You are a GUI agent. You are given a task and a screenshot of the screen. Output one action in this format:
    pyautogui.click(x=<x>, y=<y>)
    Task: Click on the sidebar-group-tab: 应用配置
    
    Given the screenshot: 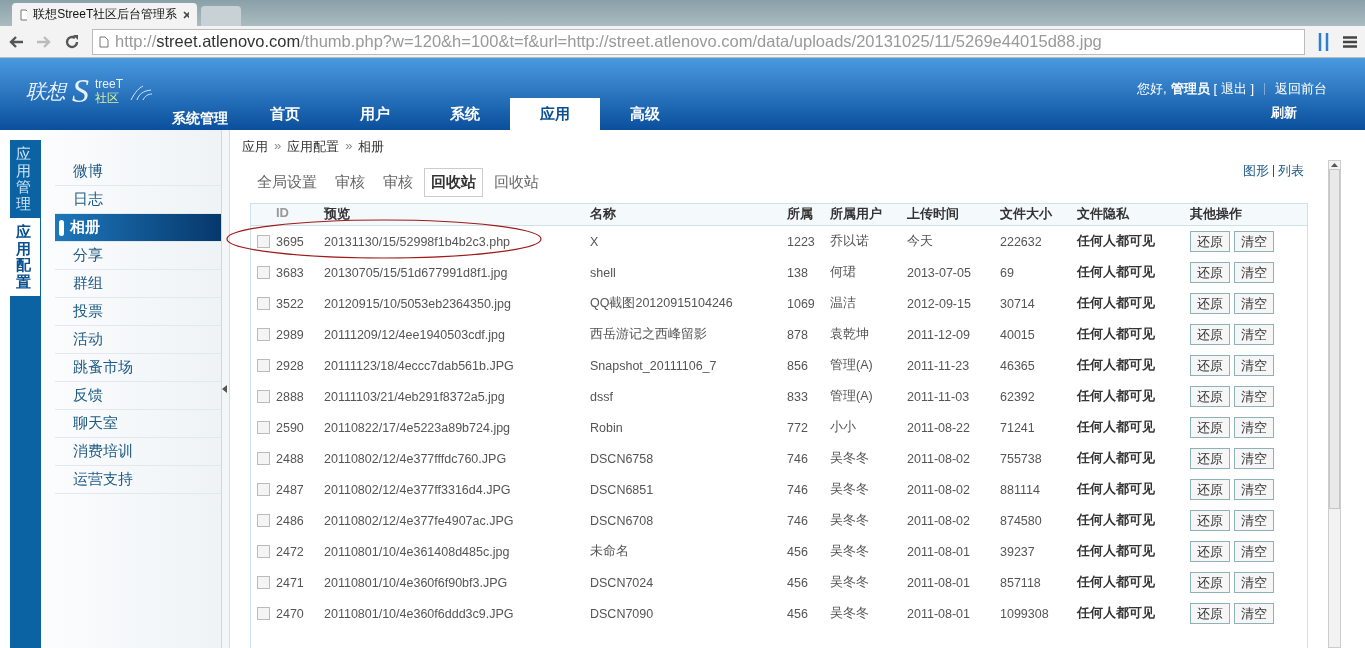 What is the action you would take?
    pyautogui.click(x=25, y=257)
    